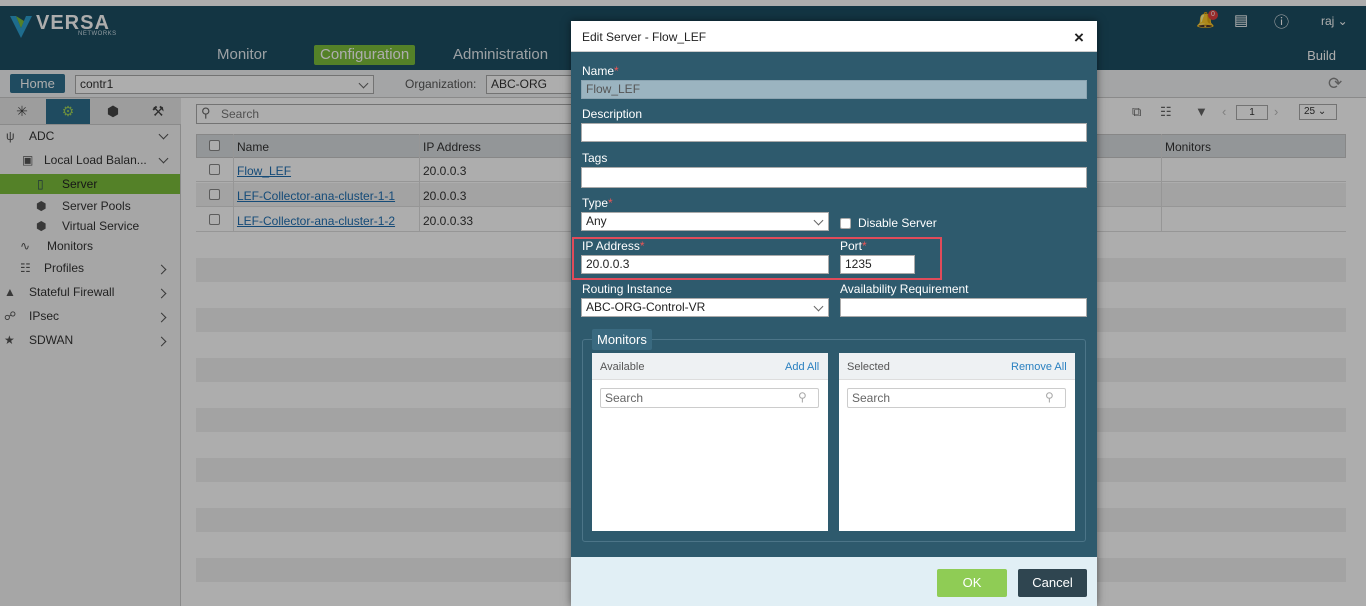 The image size is (1366, 606). I want to click on filter-icon: ▼, so click(1201, 111).